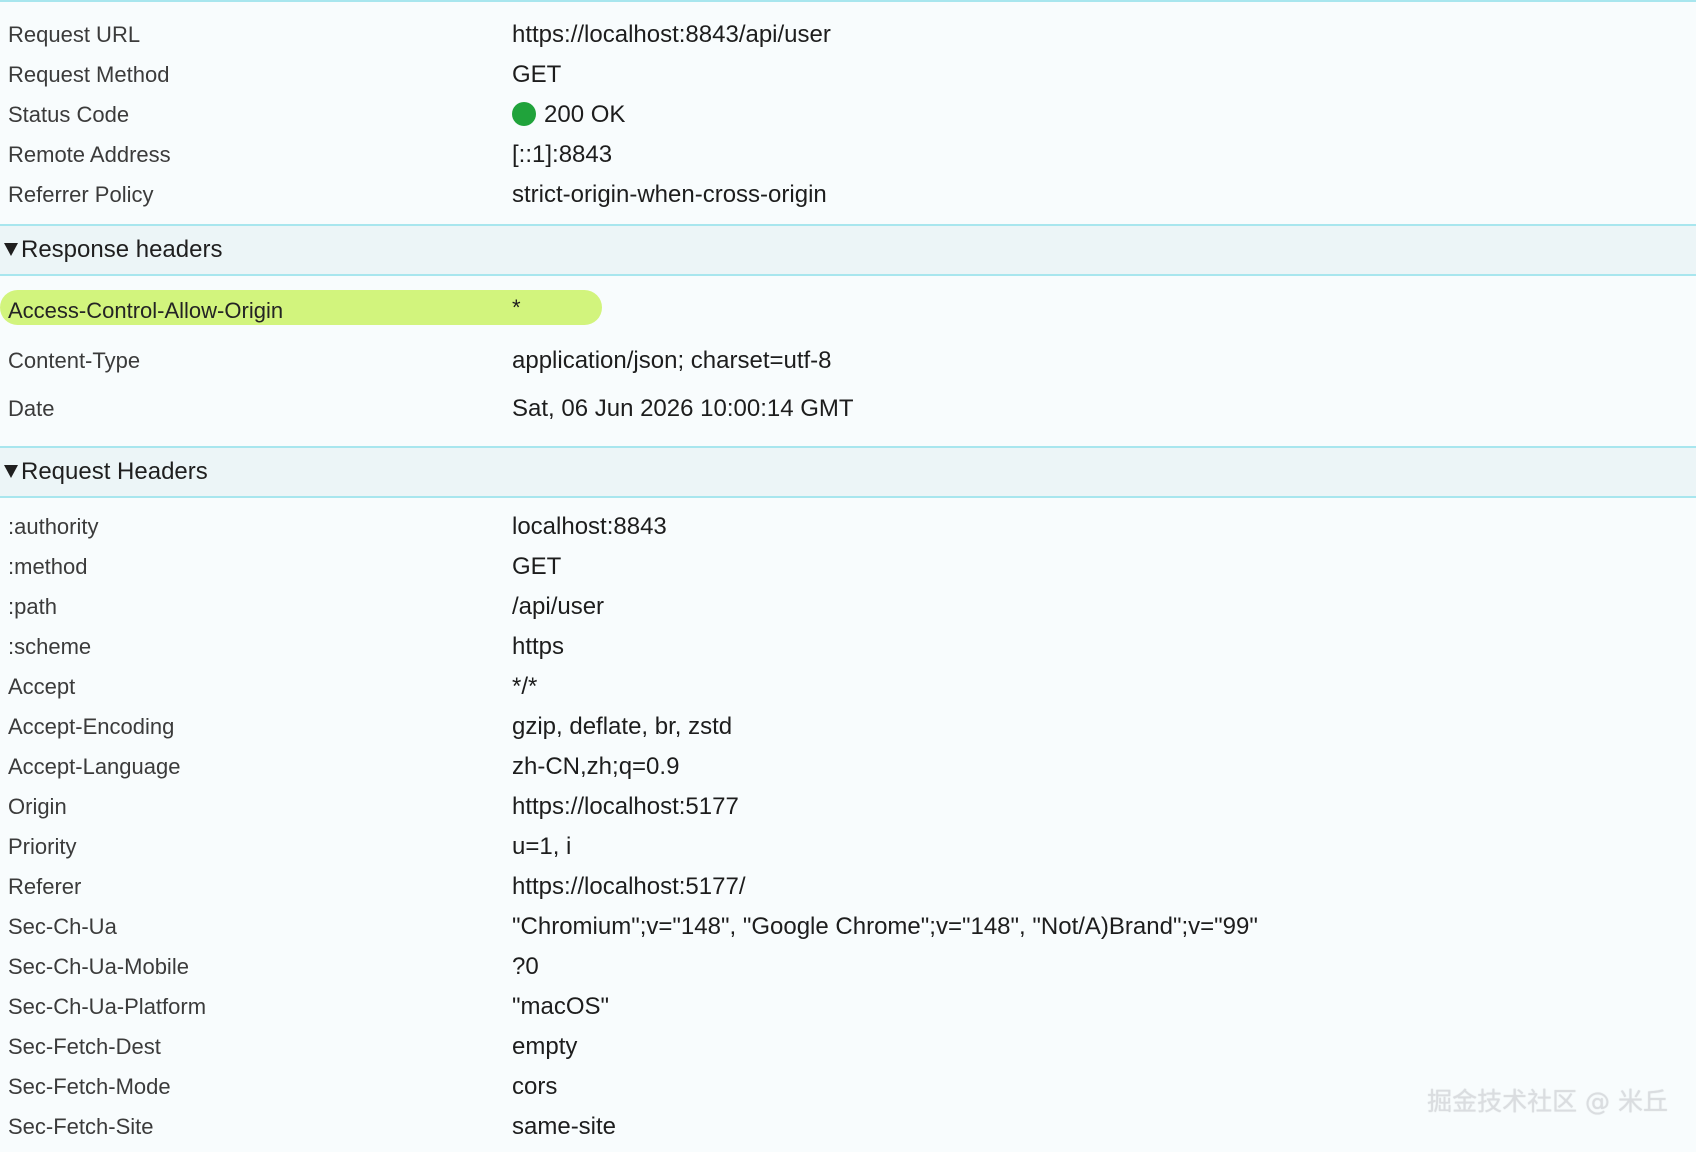 This screenshot has width=1696, height=1152. What do you see at coordinates (89, 1086) in the screenshot?
I see `request-header-key: Sec-Fetch-Mode` at bounding box center [89, 1086].